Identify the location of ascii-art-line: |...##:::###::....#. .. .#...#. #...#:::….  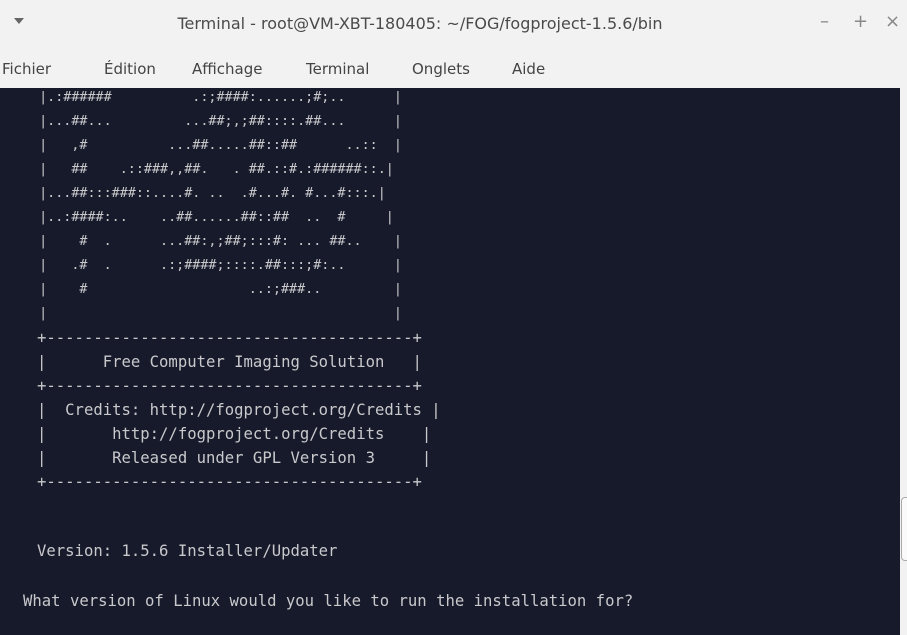
(204, 193).